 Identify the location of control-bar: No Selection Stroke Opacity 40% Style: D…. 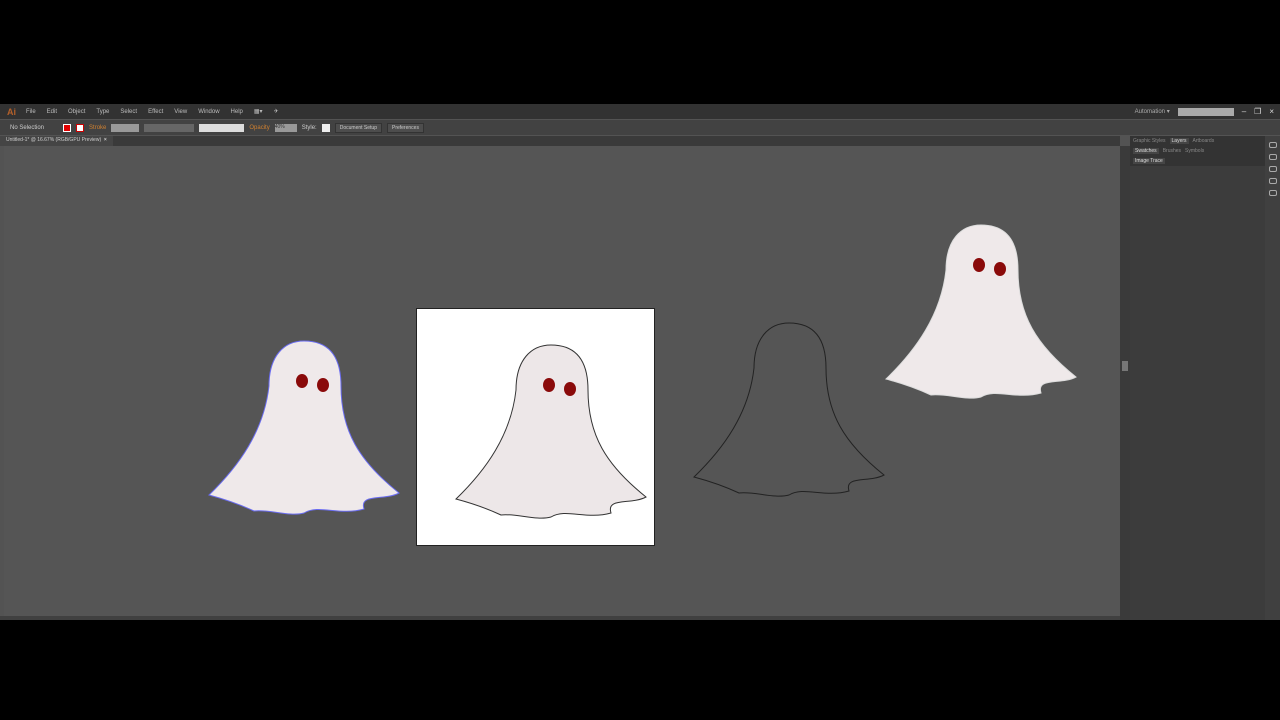
(640, 127).